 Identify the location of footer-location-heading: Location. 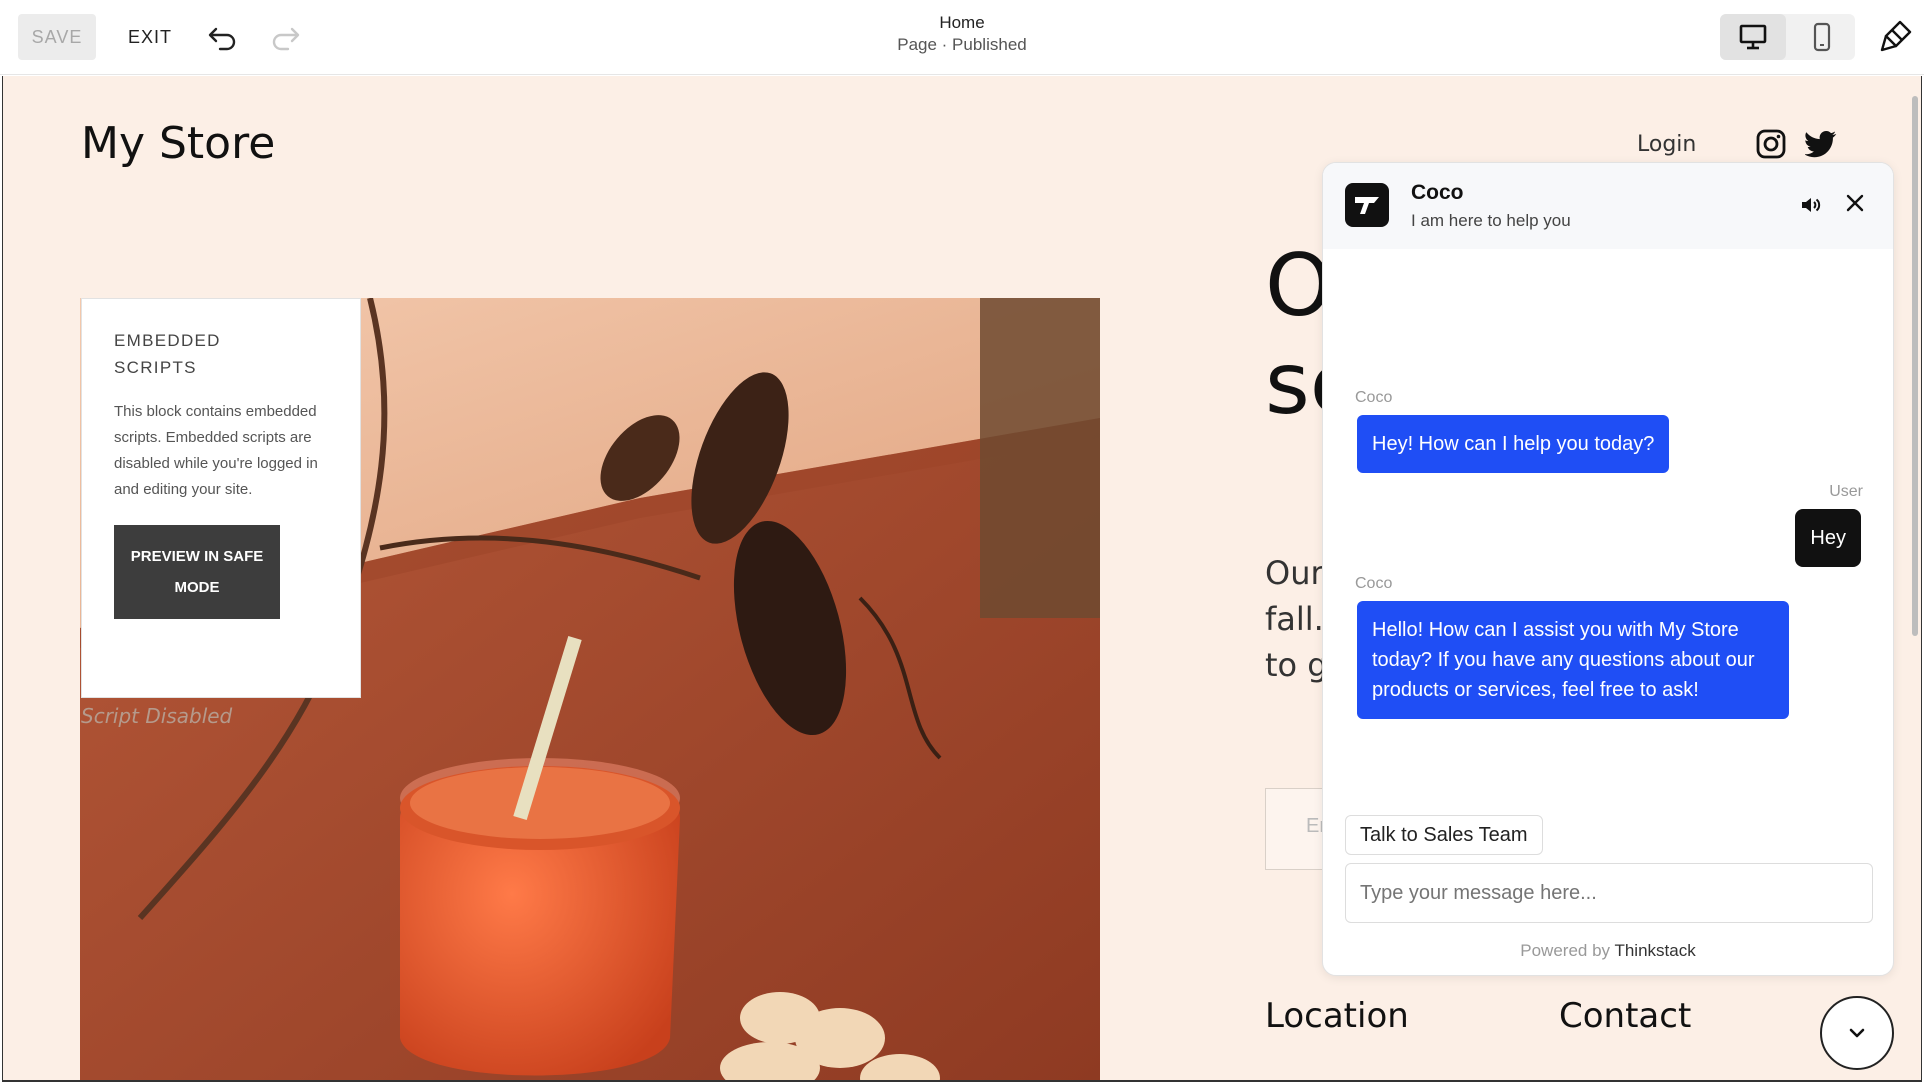
(1337, 1016).